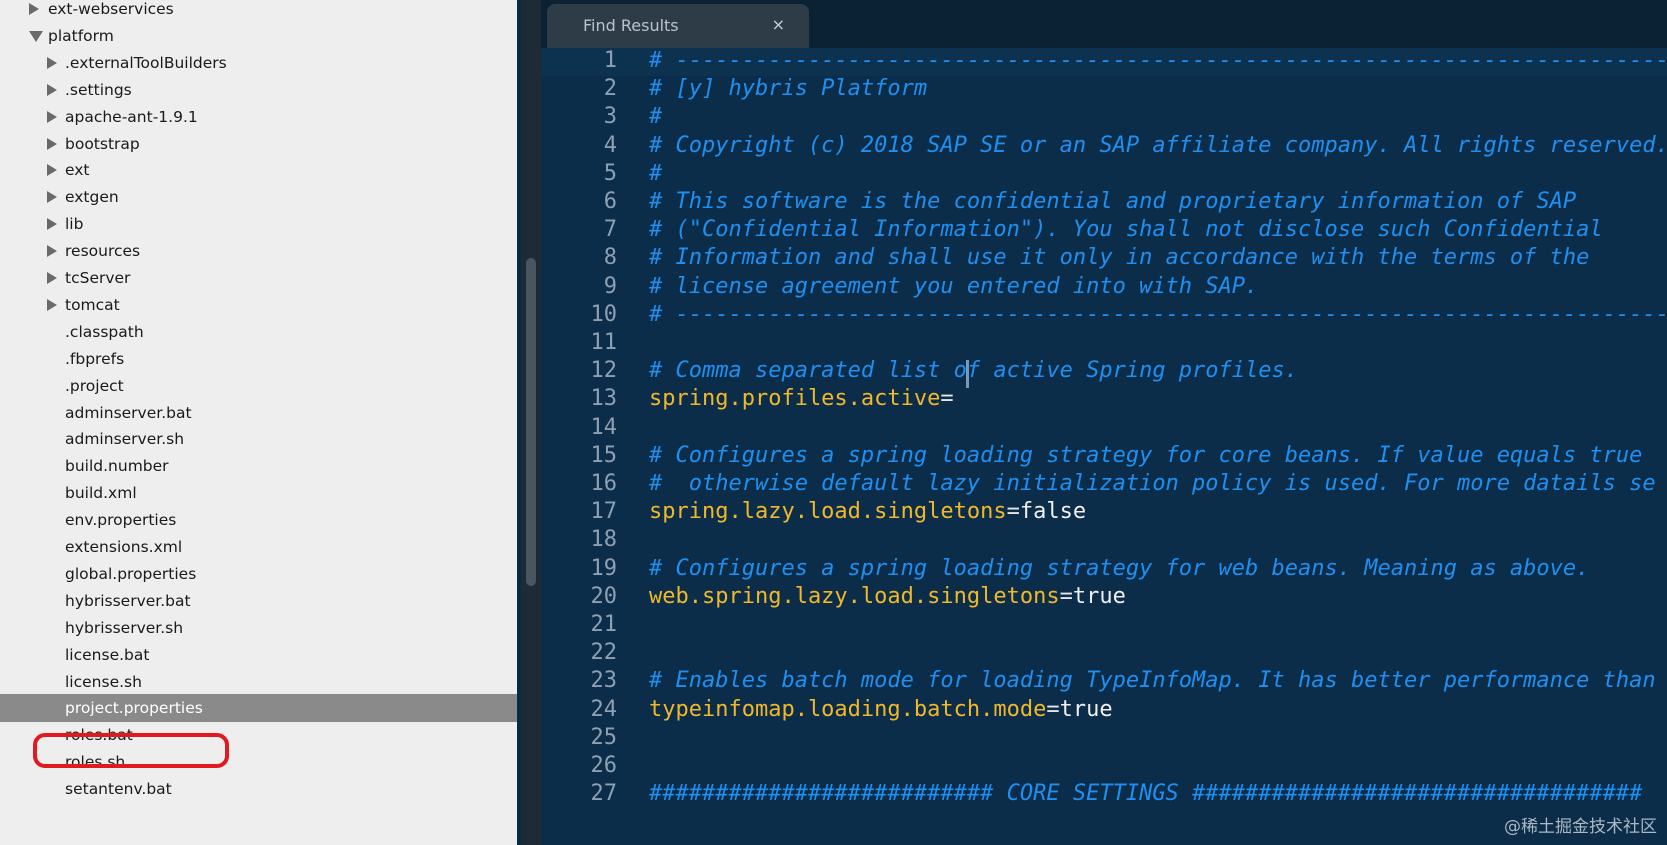 The width and height of the screenshot is (1667, 845). I want to click on code-line: 14, so click(1104, 428).